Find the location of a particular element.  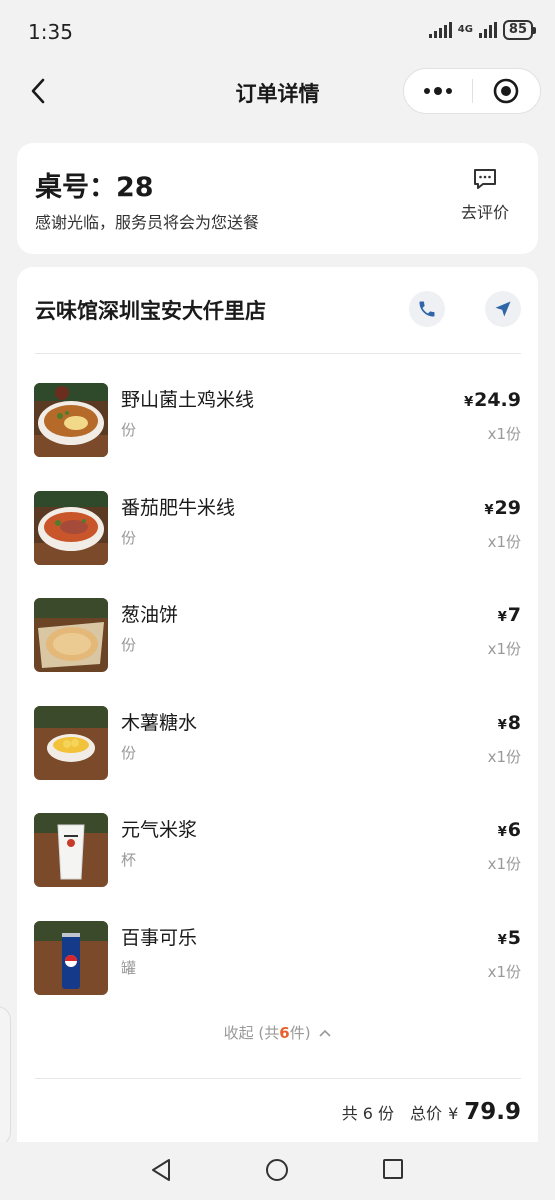

summary-divider is located at coordinates (278, 1078).